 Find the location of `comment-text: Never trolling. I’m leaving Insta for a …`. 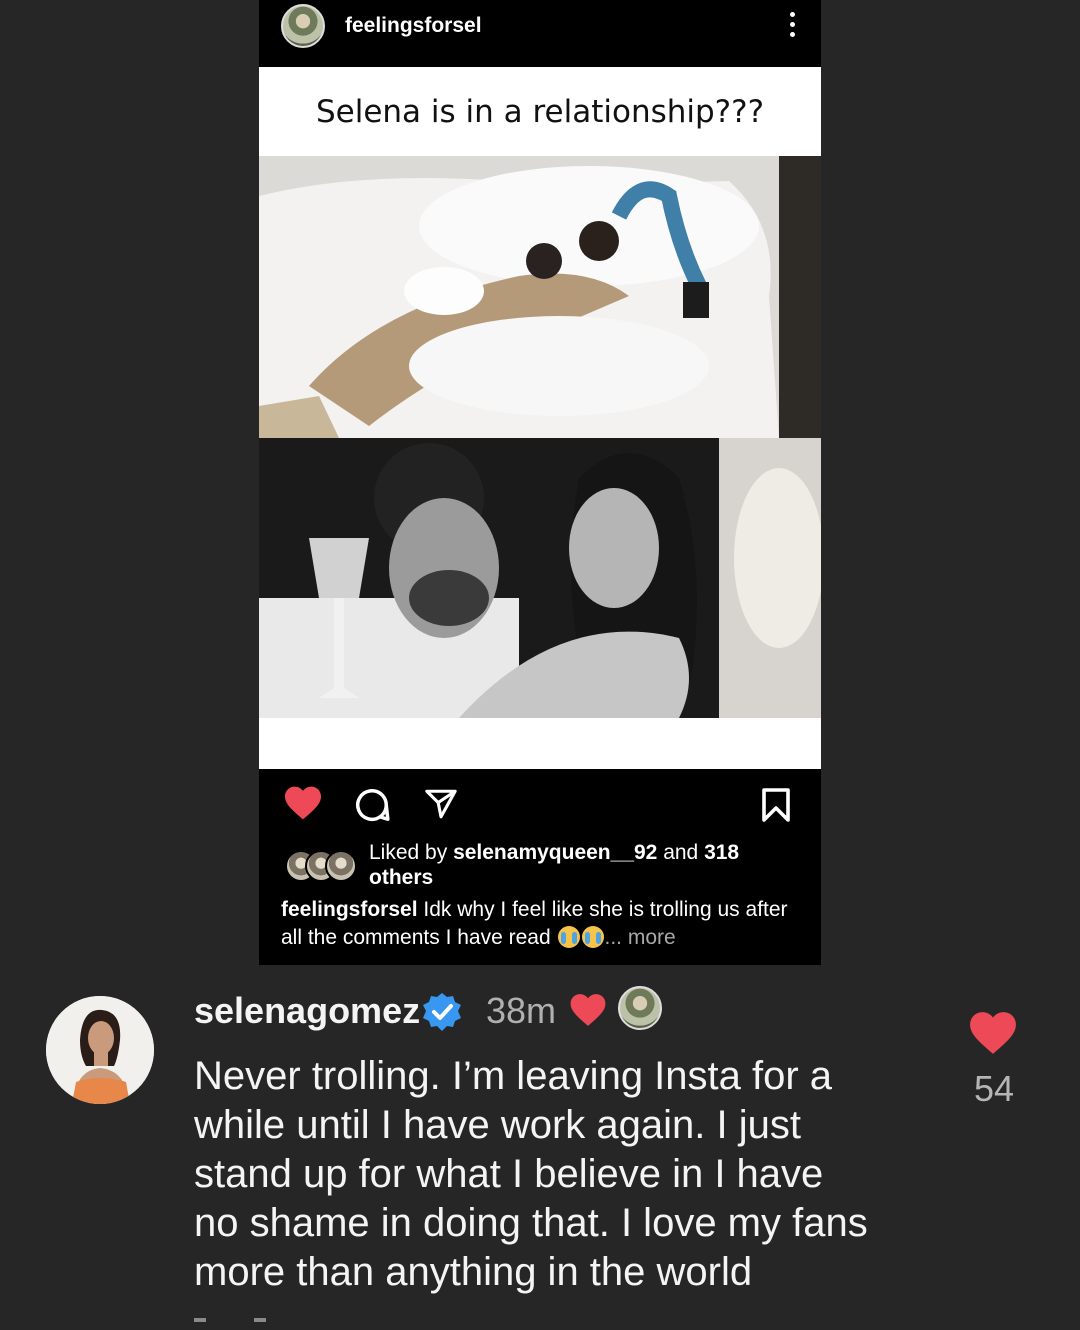

comment-text: Never trolling. I’m leaving Insta for a … is located at coordinates (531, 1174).